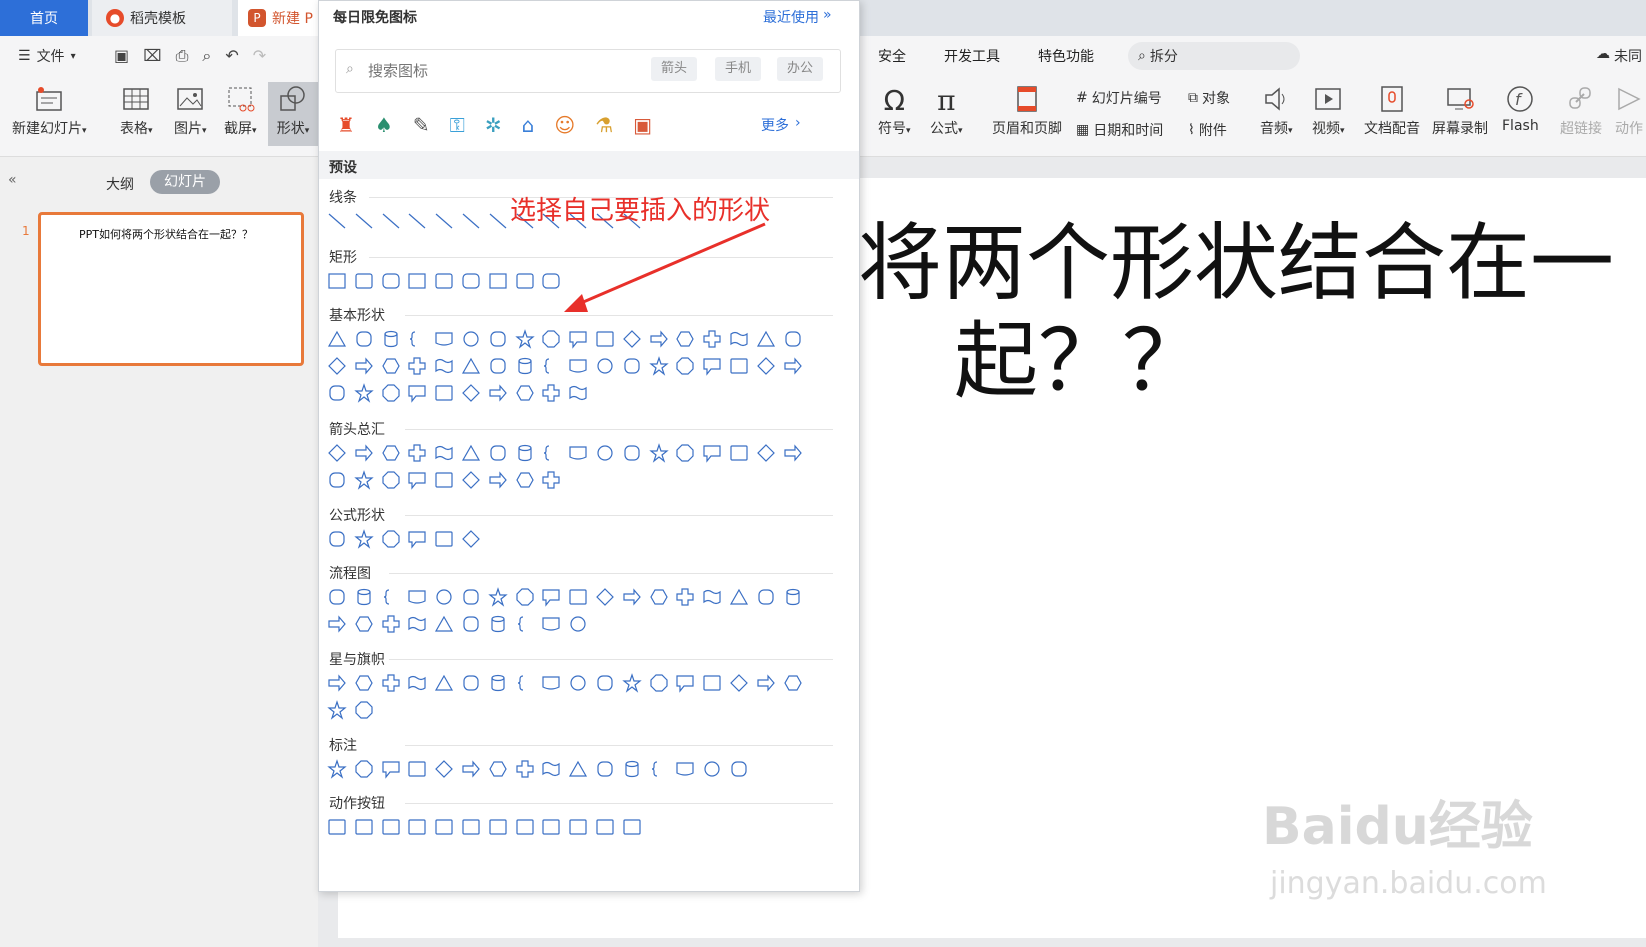  I want to click on shape-stars-banners-wave-icon, so click(417, 683).